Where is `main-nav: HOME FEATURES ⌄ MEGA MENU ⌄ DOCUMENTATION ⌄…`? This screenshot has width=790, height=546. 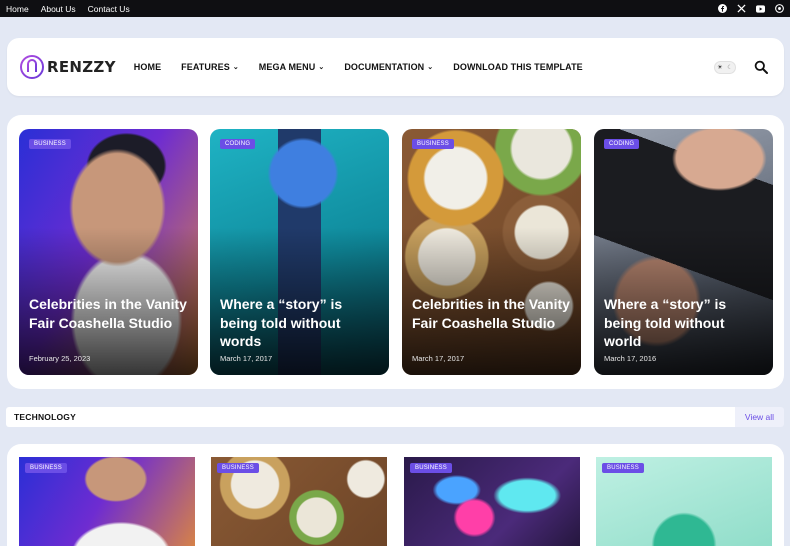
main-nav: HOME FEATURES ⌄ MEGA MENU ⌄ DOCUMENTATION ⌄… is located at coordinates (358, 67).